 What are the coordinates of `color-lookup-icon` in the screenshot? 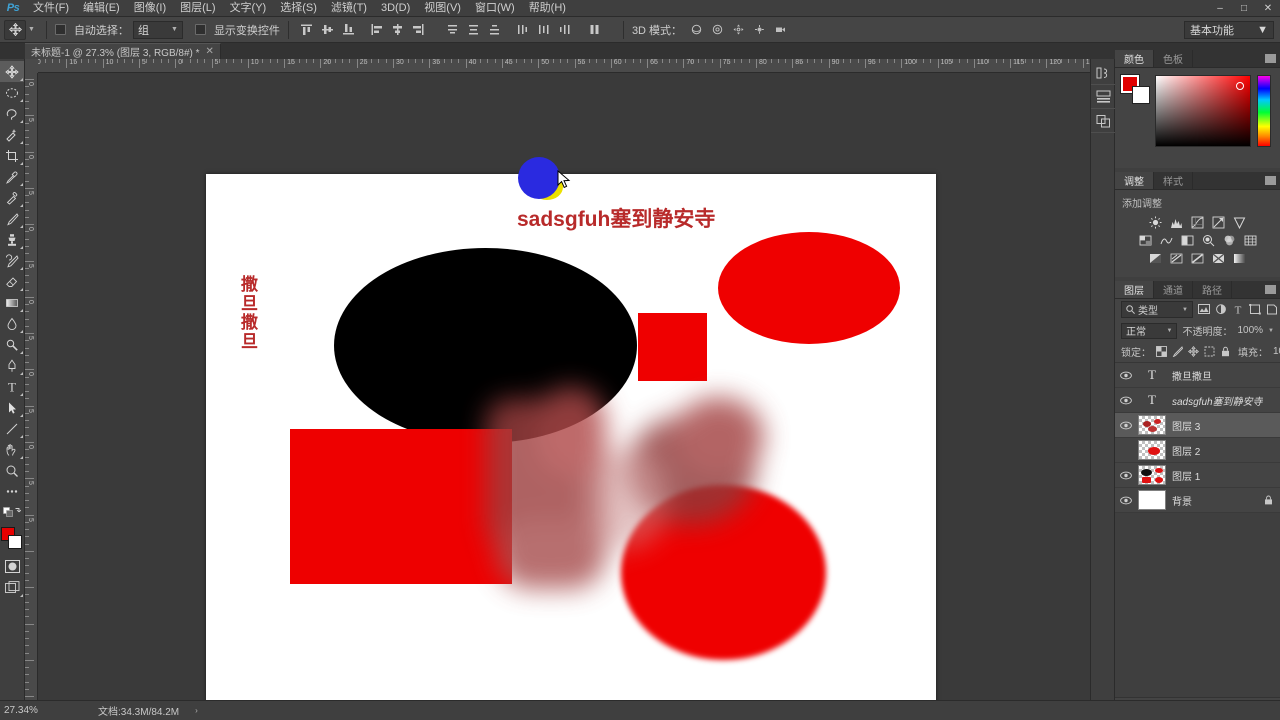 It's located at (1250, 240).